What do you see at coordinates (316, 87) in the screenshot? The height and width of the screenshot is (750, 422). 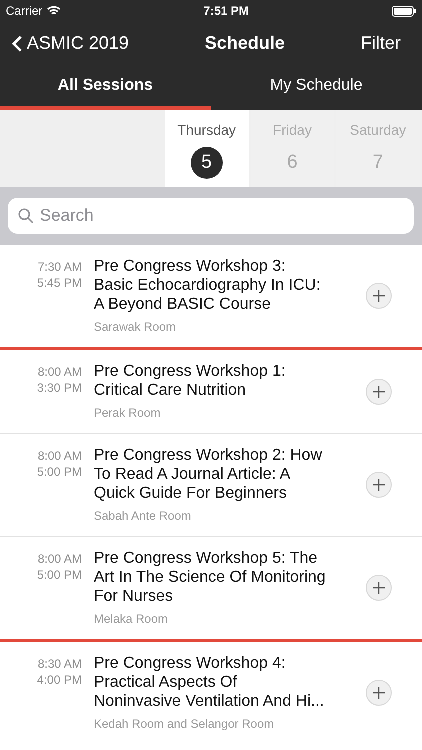 I see `tab: My Schedule` at bounding box center [316, 87].